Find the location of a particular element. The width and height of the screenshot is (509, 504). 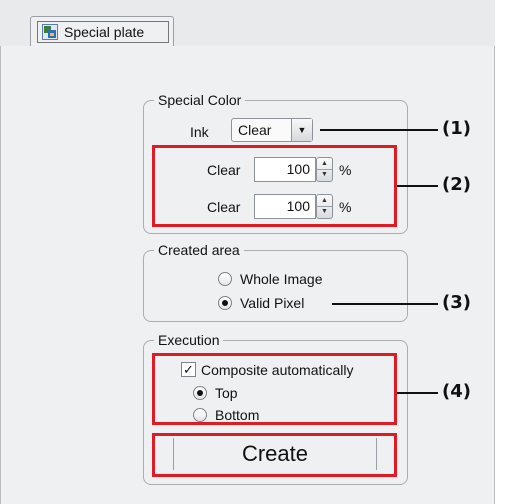

tab-special-plate: Special plate is located at coordinates (102, 31).